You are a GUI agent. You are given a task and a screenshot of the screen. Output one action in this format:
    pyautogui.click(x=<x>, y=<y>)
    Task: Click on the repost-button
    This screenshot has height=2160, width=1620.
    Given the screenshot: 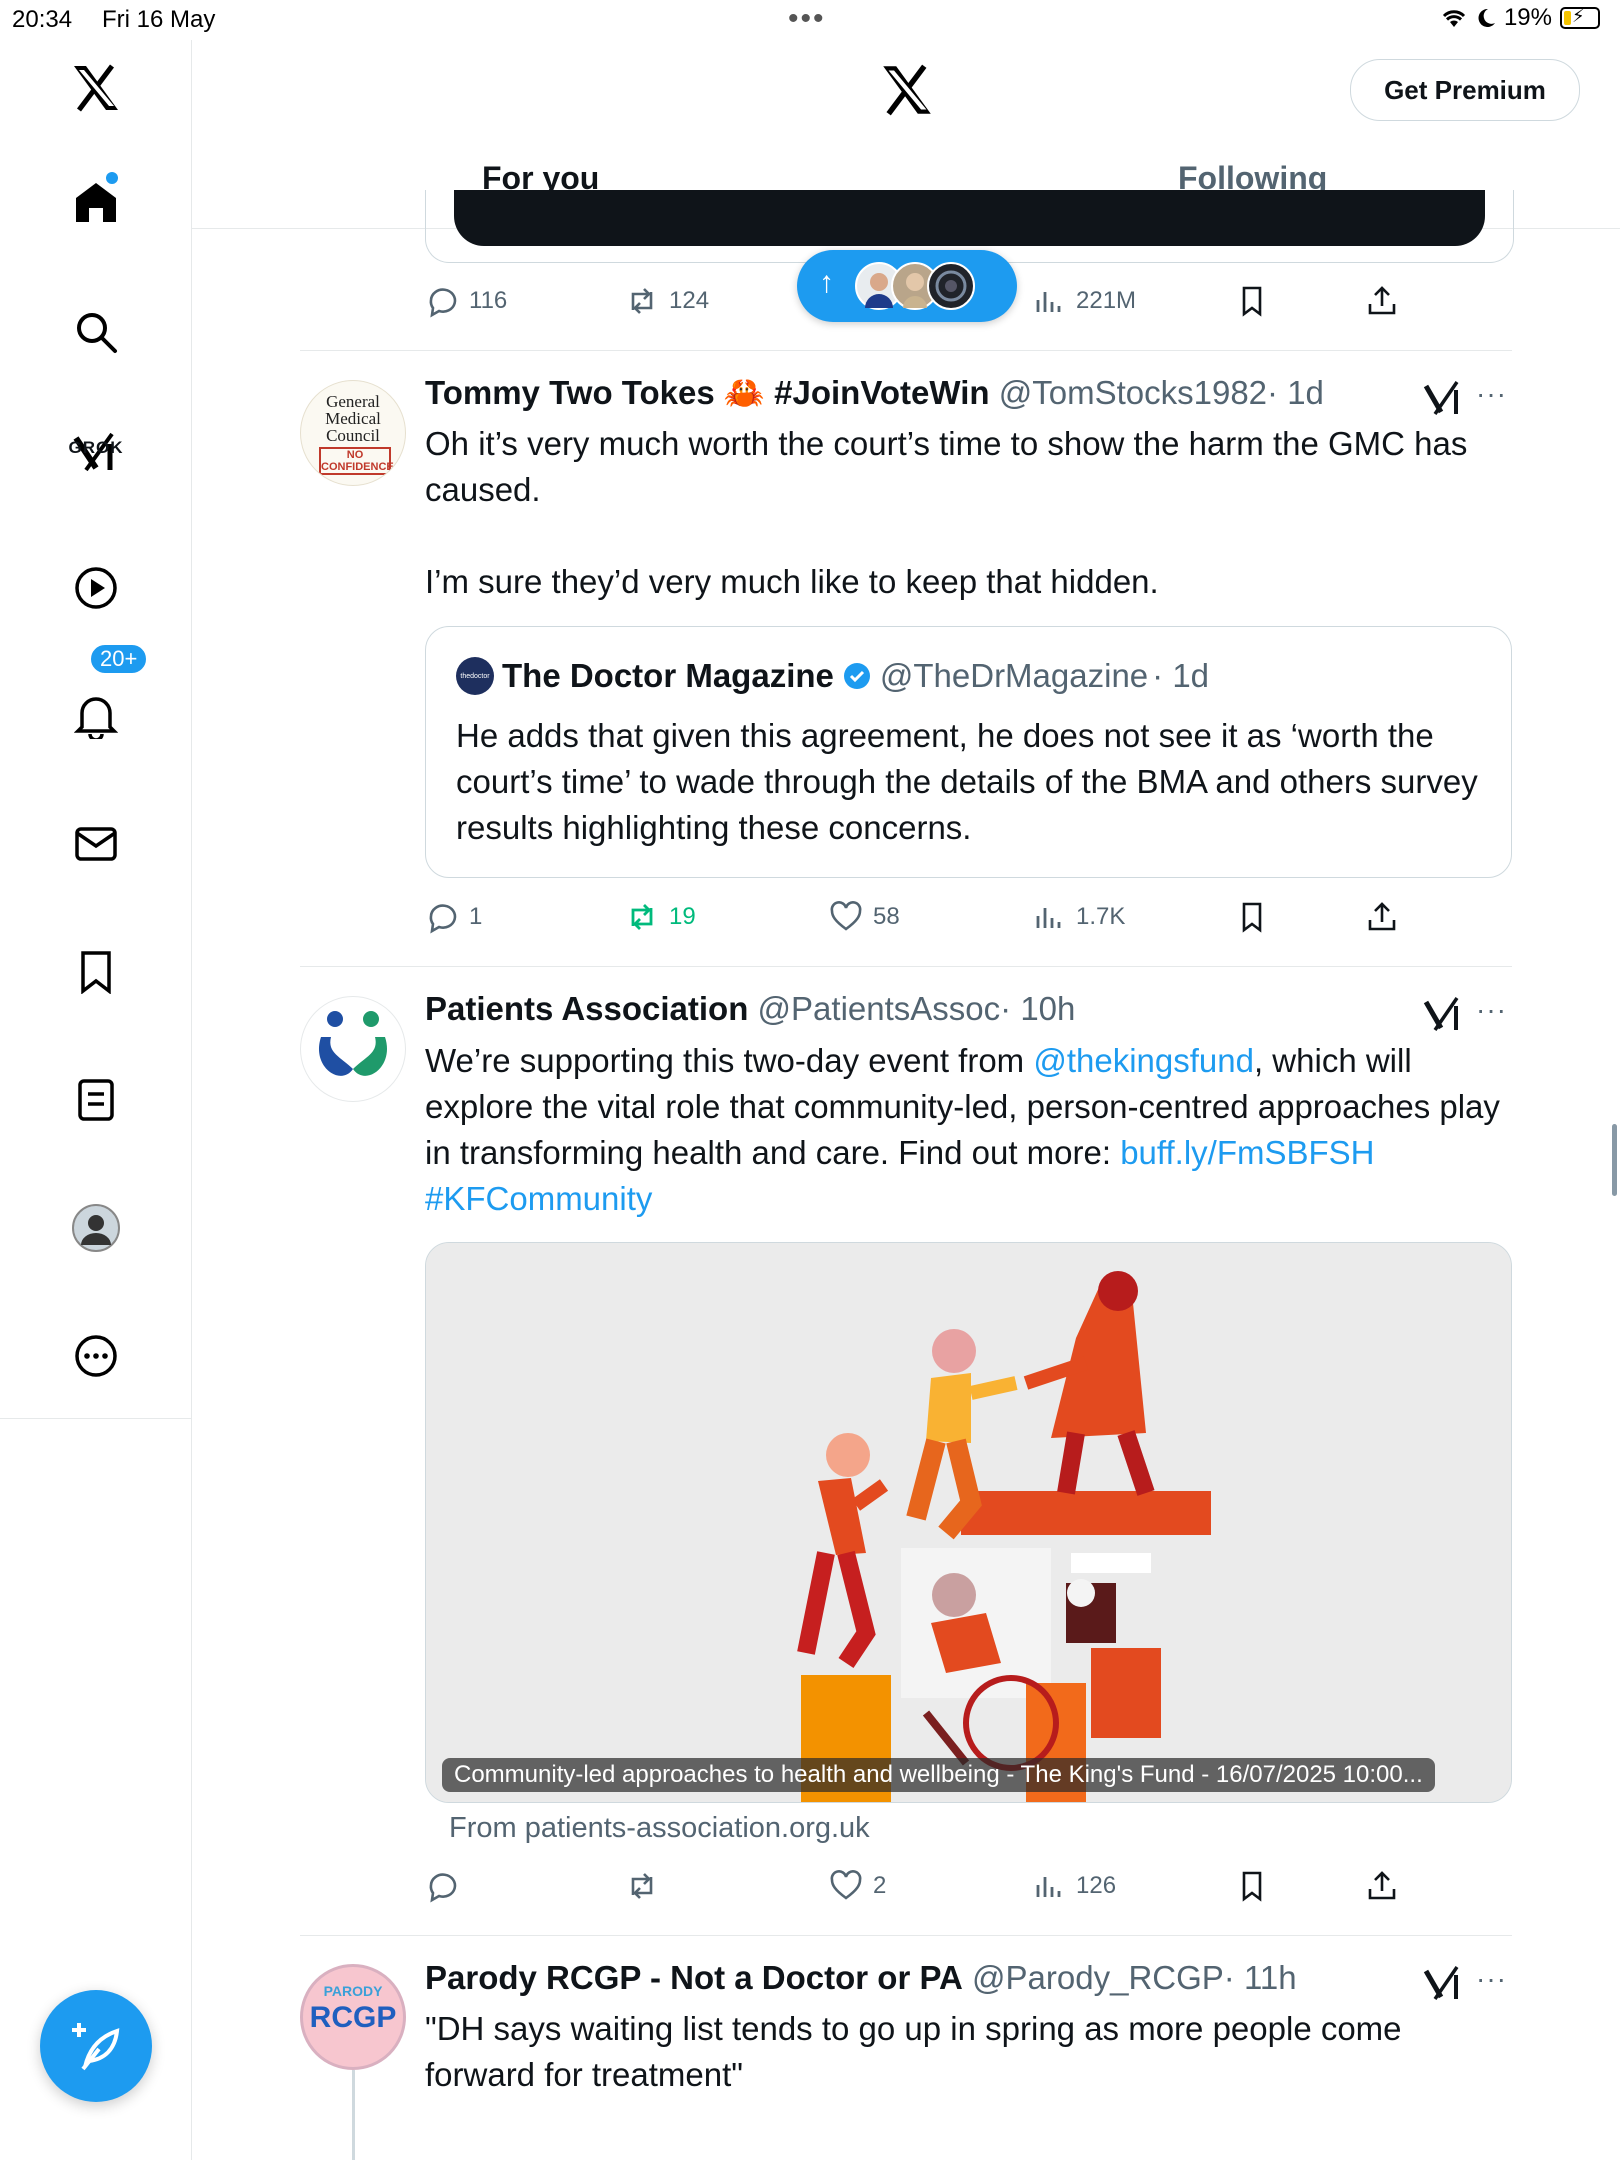 What is the action you would take?
    pyautogui.click(x=647, y=1886)
    